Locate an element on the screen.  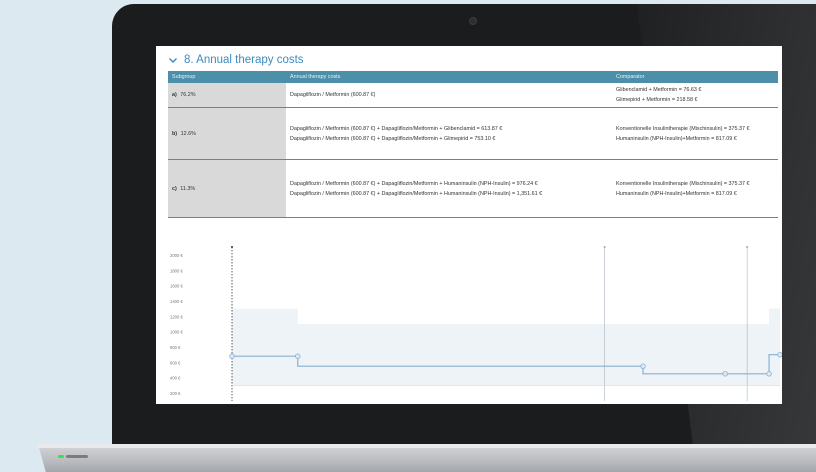
col-header-comparator: Comparator is located at coordinates (695, 77).